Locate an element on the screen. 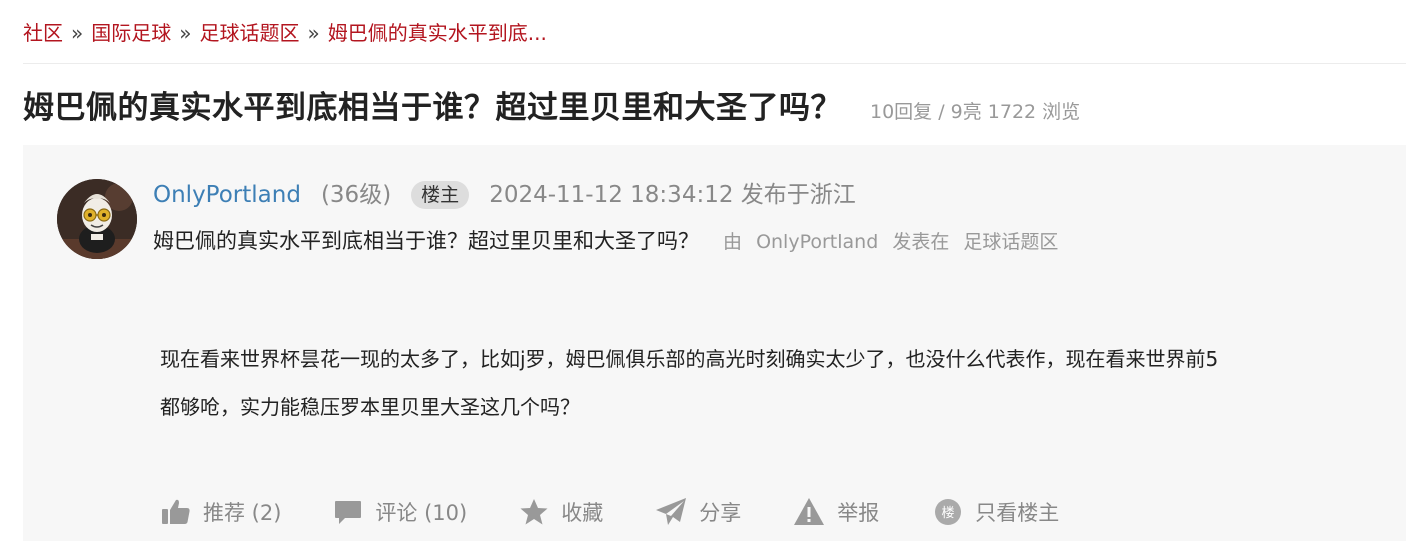 The image size is (1406, 541). star-icon is located at coordinates (534, 512).